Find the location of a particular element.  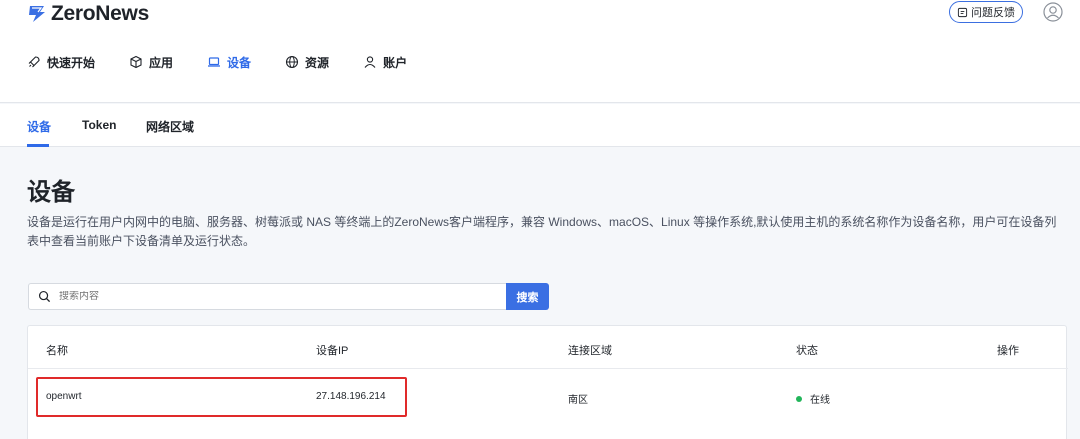

logo: ZeroNews is located at coordinates (88, 14).